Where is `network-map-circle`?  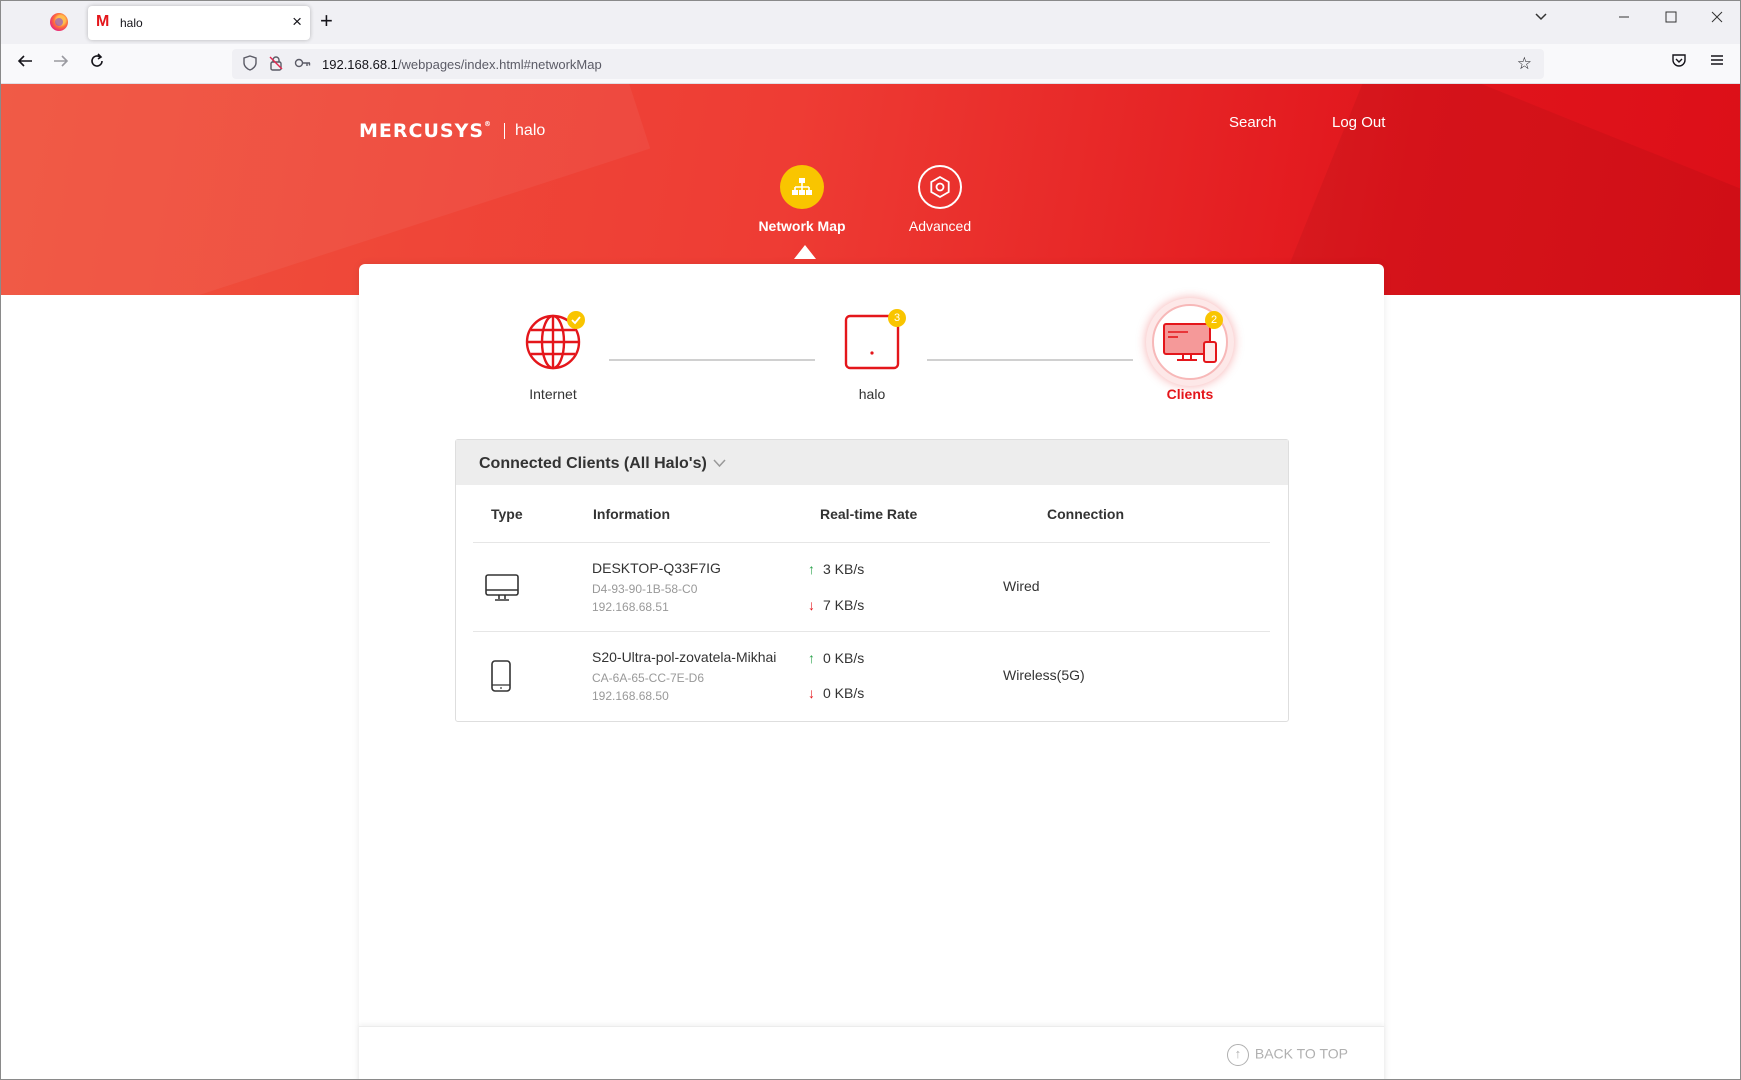
network-map-circle is located at coordinates (802, 187).